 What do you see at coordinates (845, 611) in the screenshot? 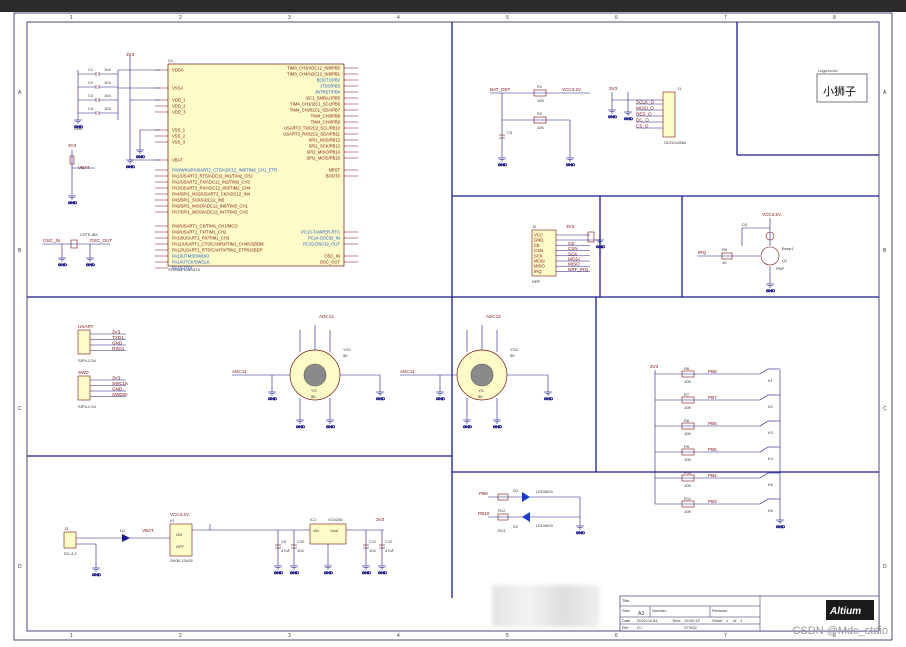
I see `altium-logo: Altium` at bounding box center [845, 611].